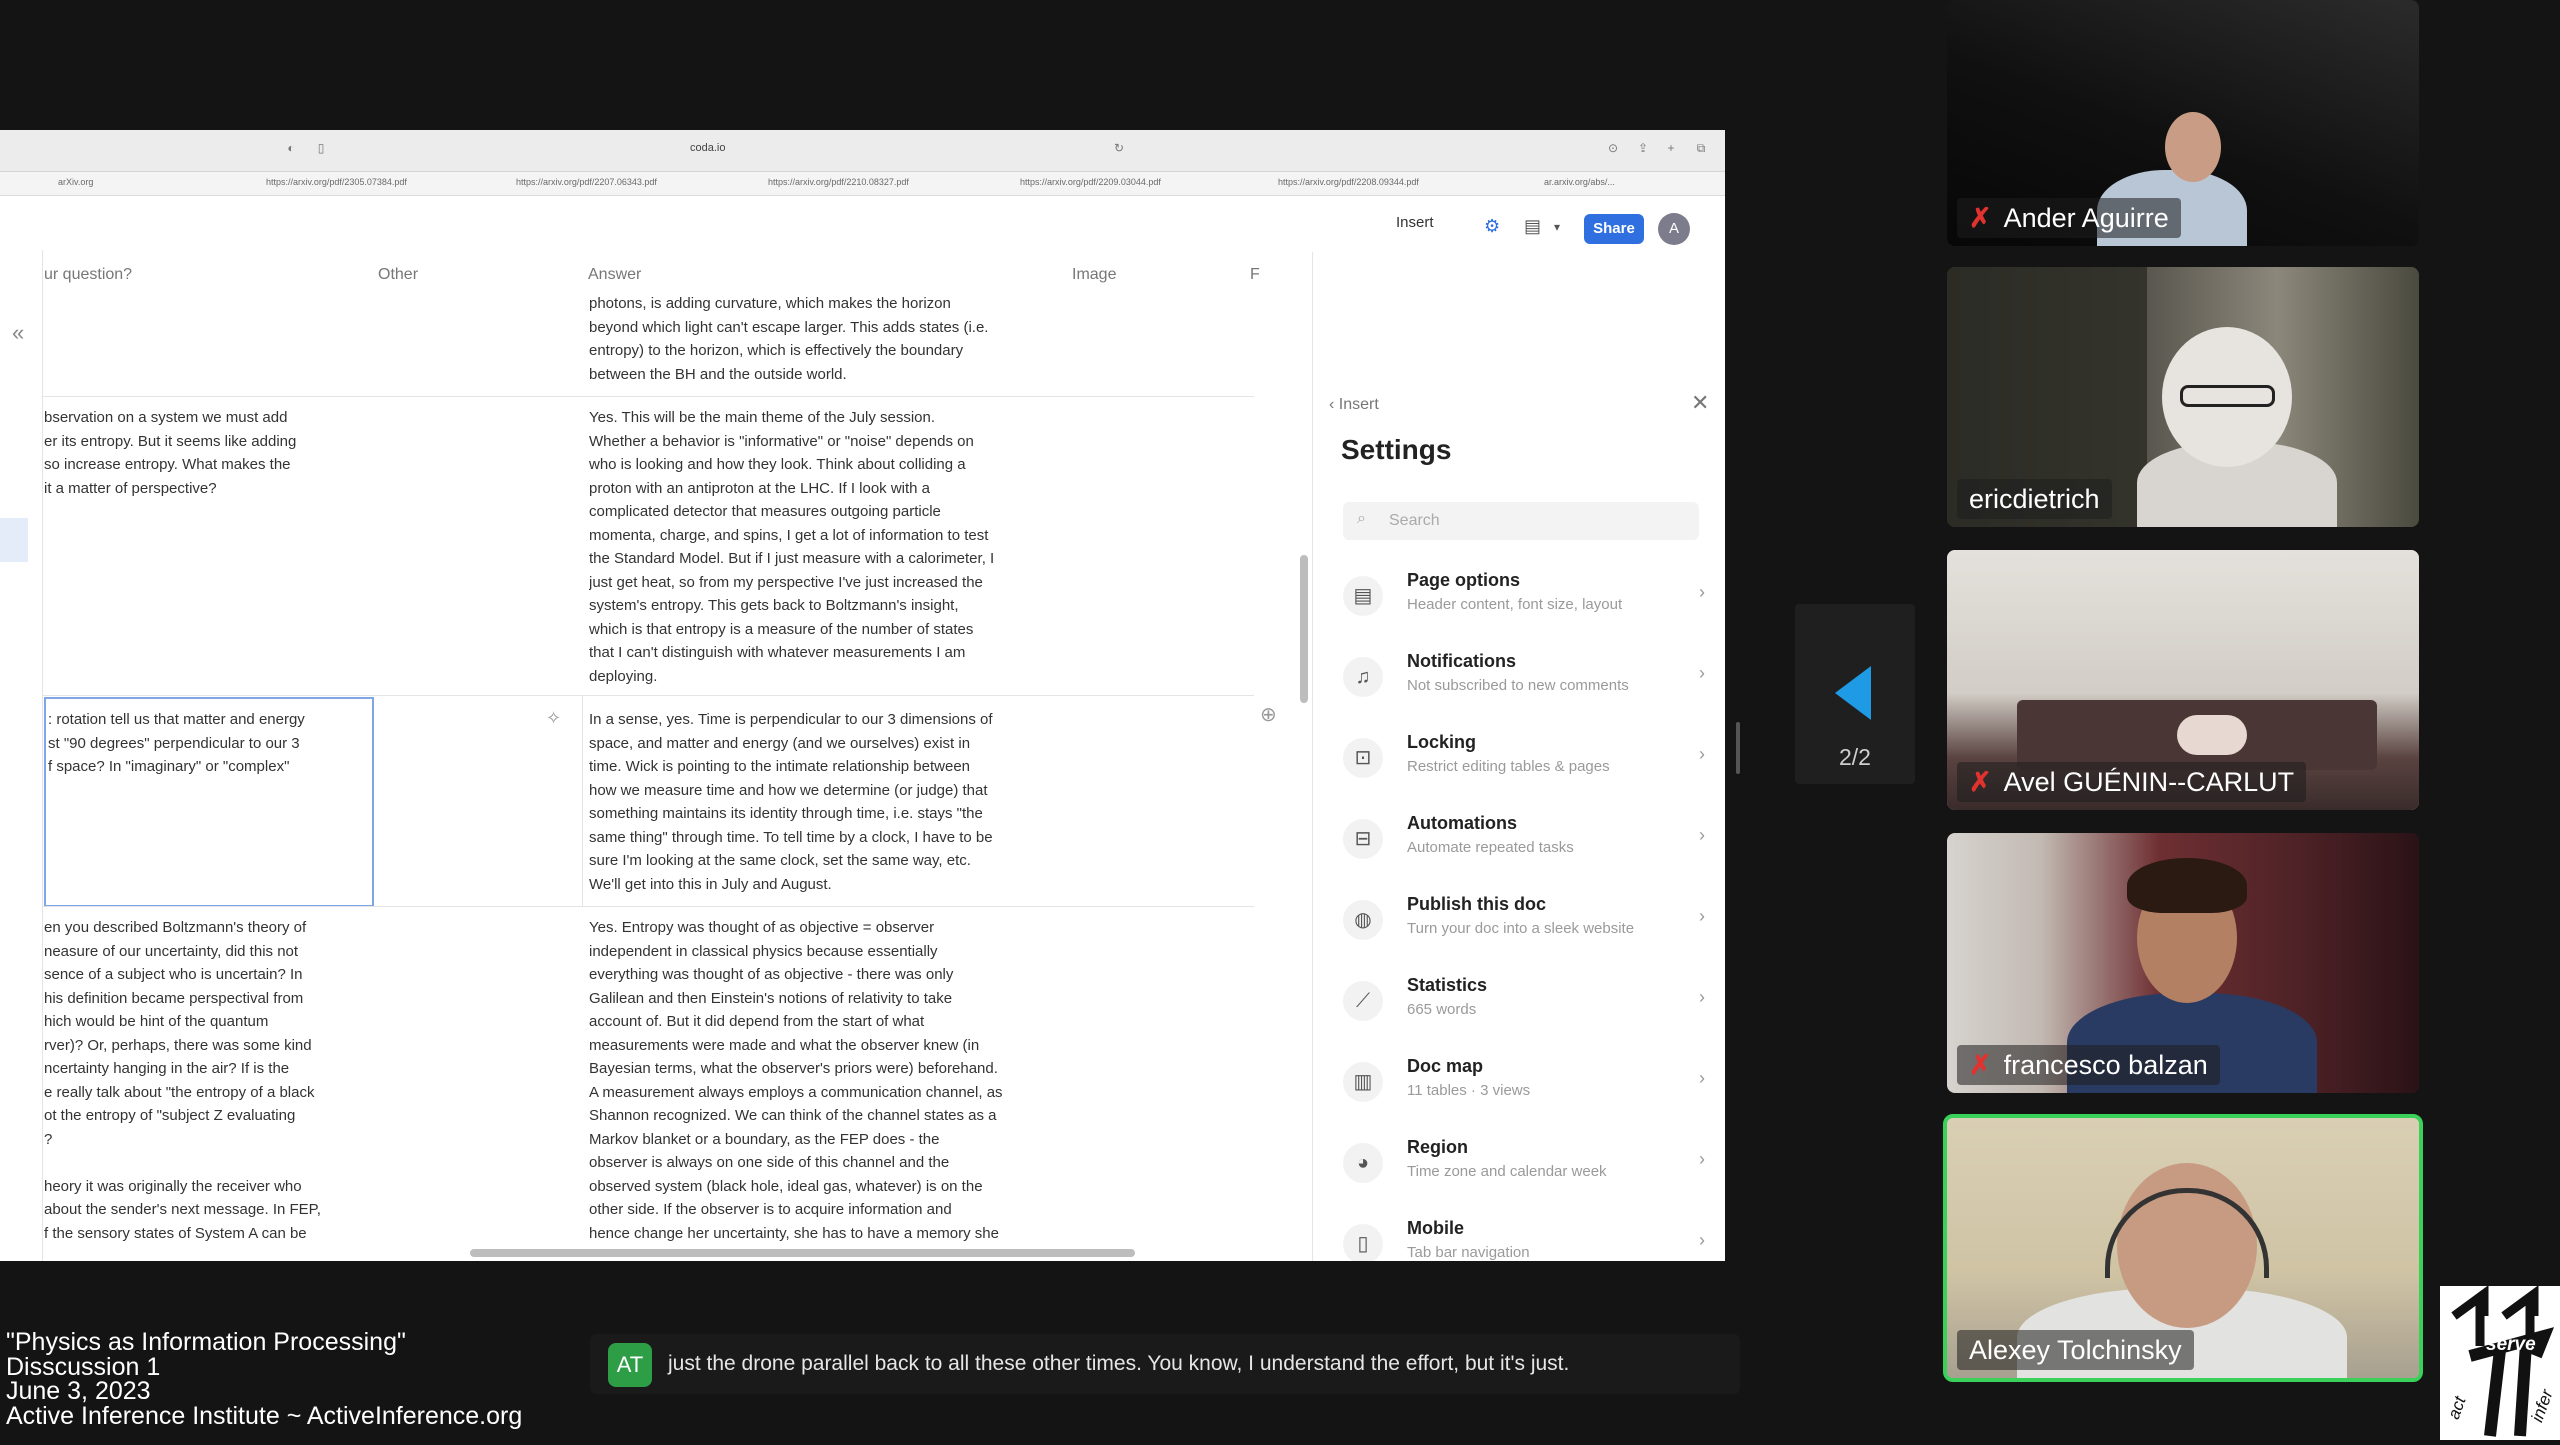 The height and width of the screenshot is (1445, 2560). I want to click on browser-tab: arXiv.org, so click(75, 182).